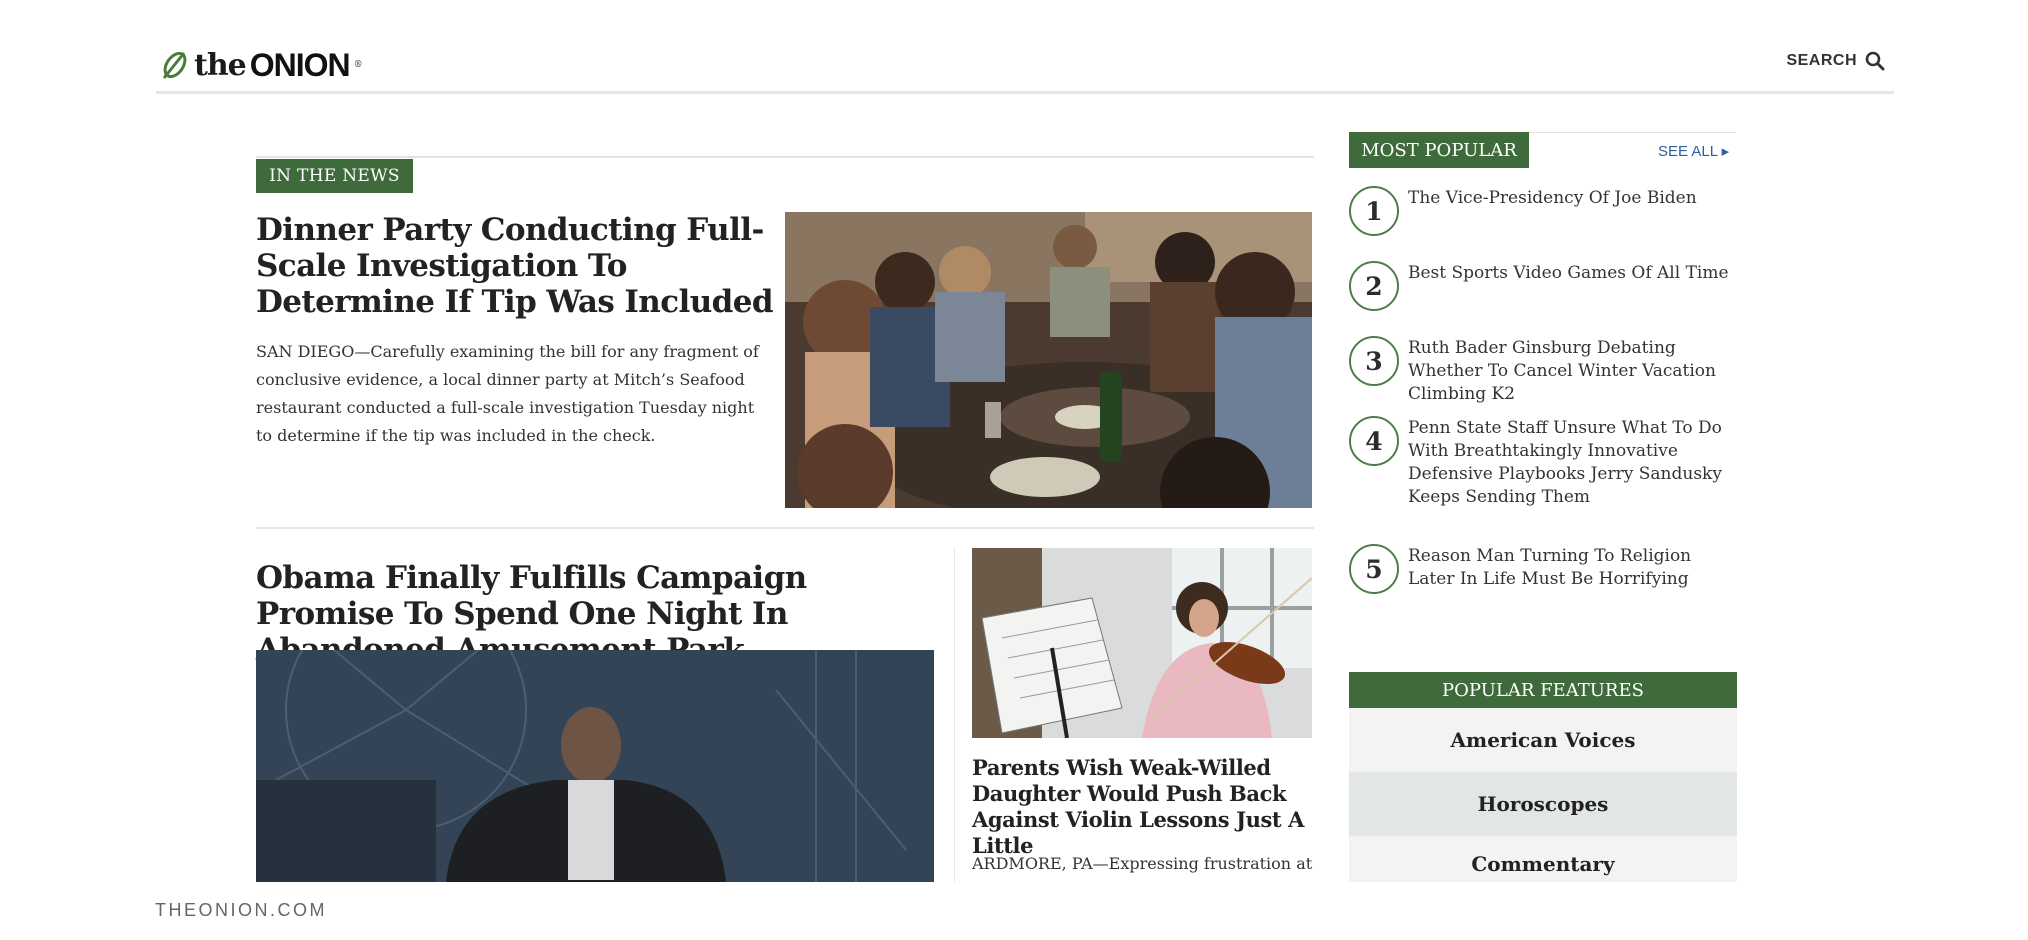 The image size is (2028, 940). Describe the element at coordinates (785, 157) in the screenshot. I see `section-divider` at that location.